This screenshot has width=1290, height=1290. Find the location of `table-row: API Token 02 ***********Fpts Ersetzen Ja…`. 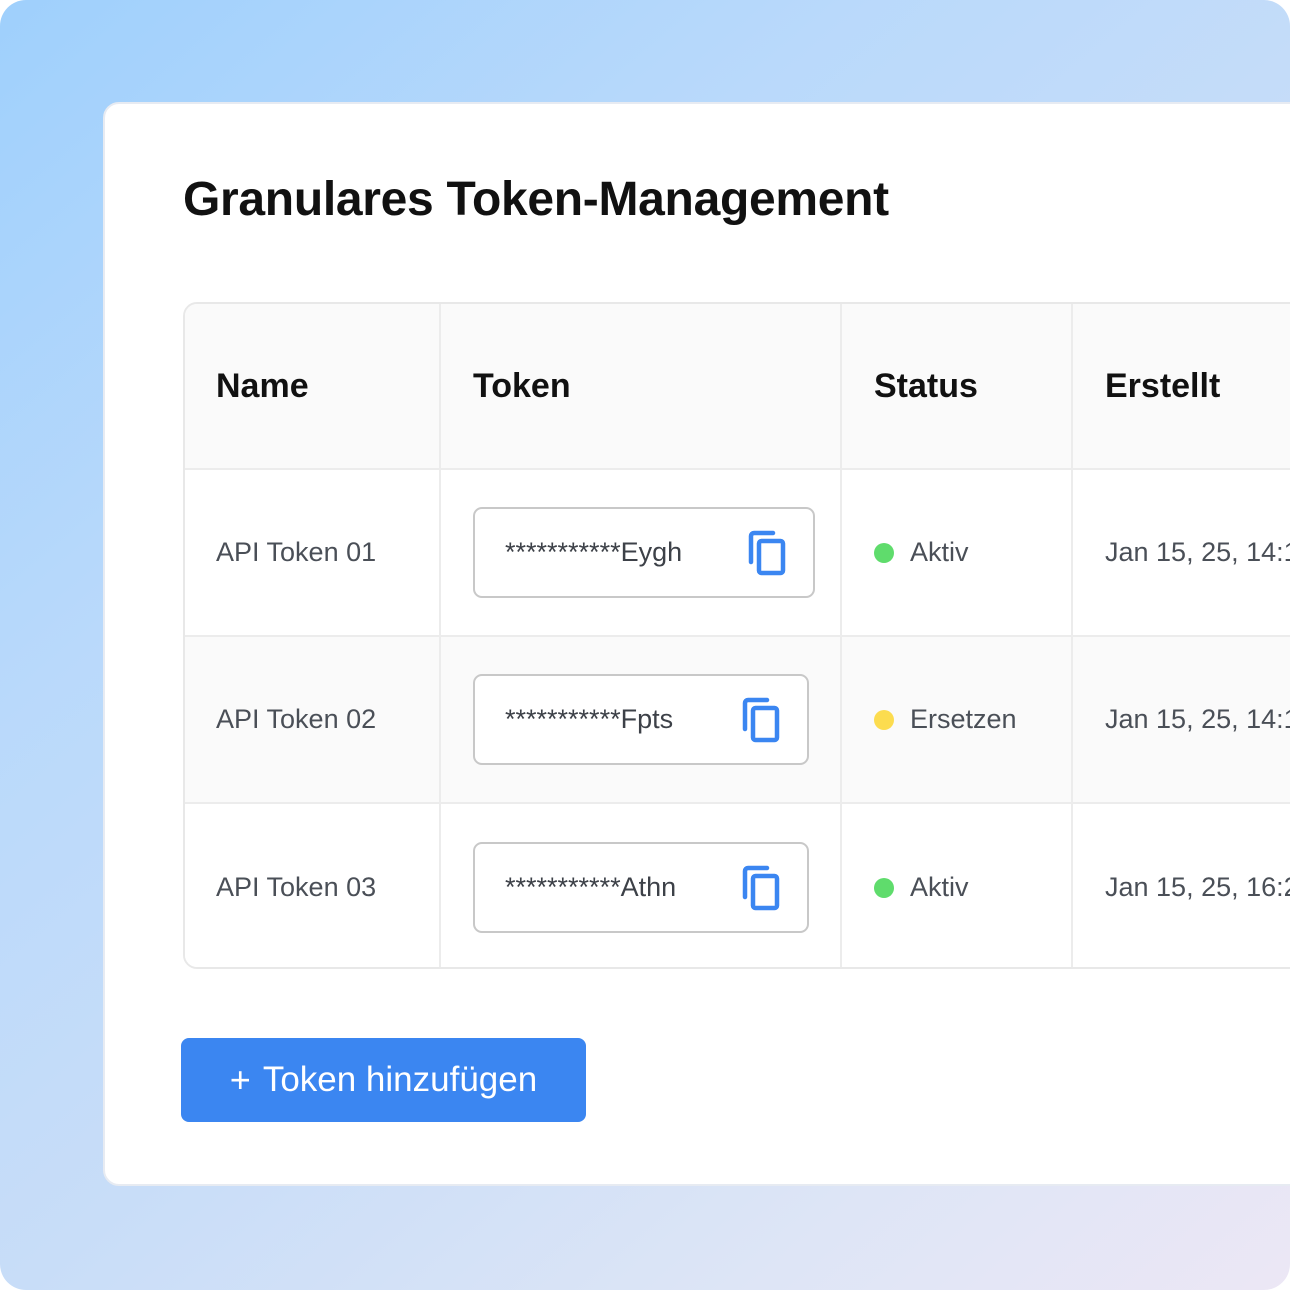

table-row: API Token 02 ***********Fpts Ersetzen Ja… is located at coordinates (737, 720).